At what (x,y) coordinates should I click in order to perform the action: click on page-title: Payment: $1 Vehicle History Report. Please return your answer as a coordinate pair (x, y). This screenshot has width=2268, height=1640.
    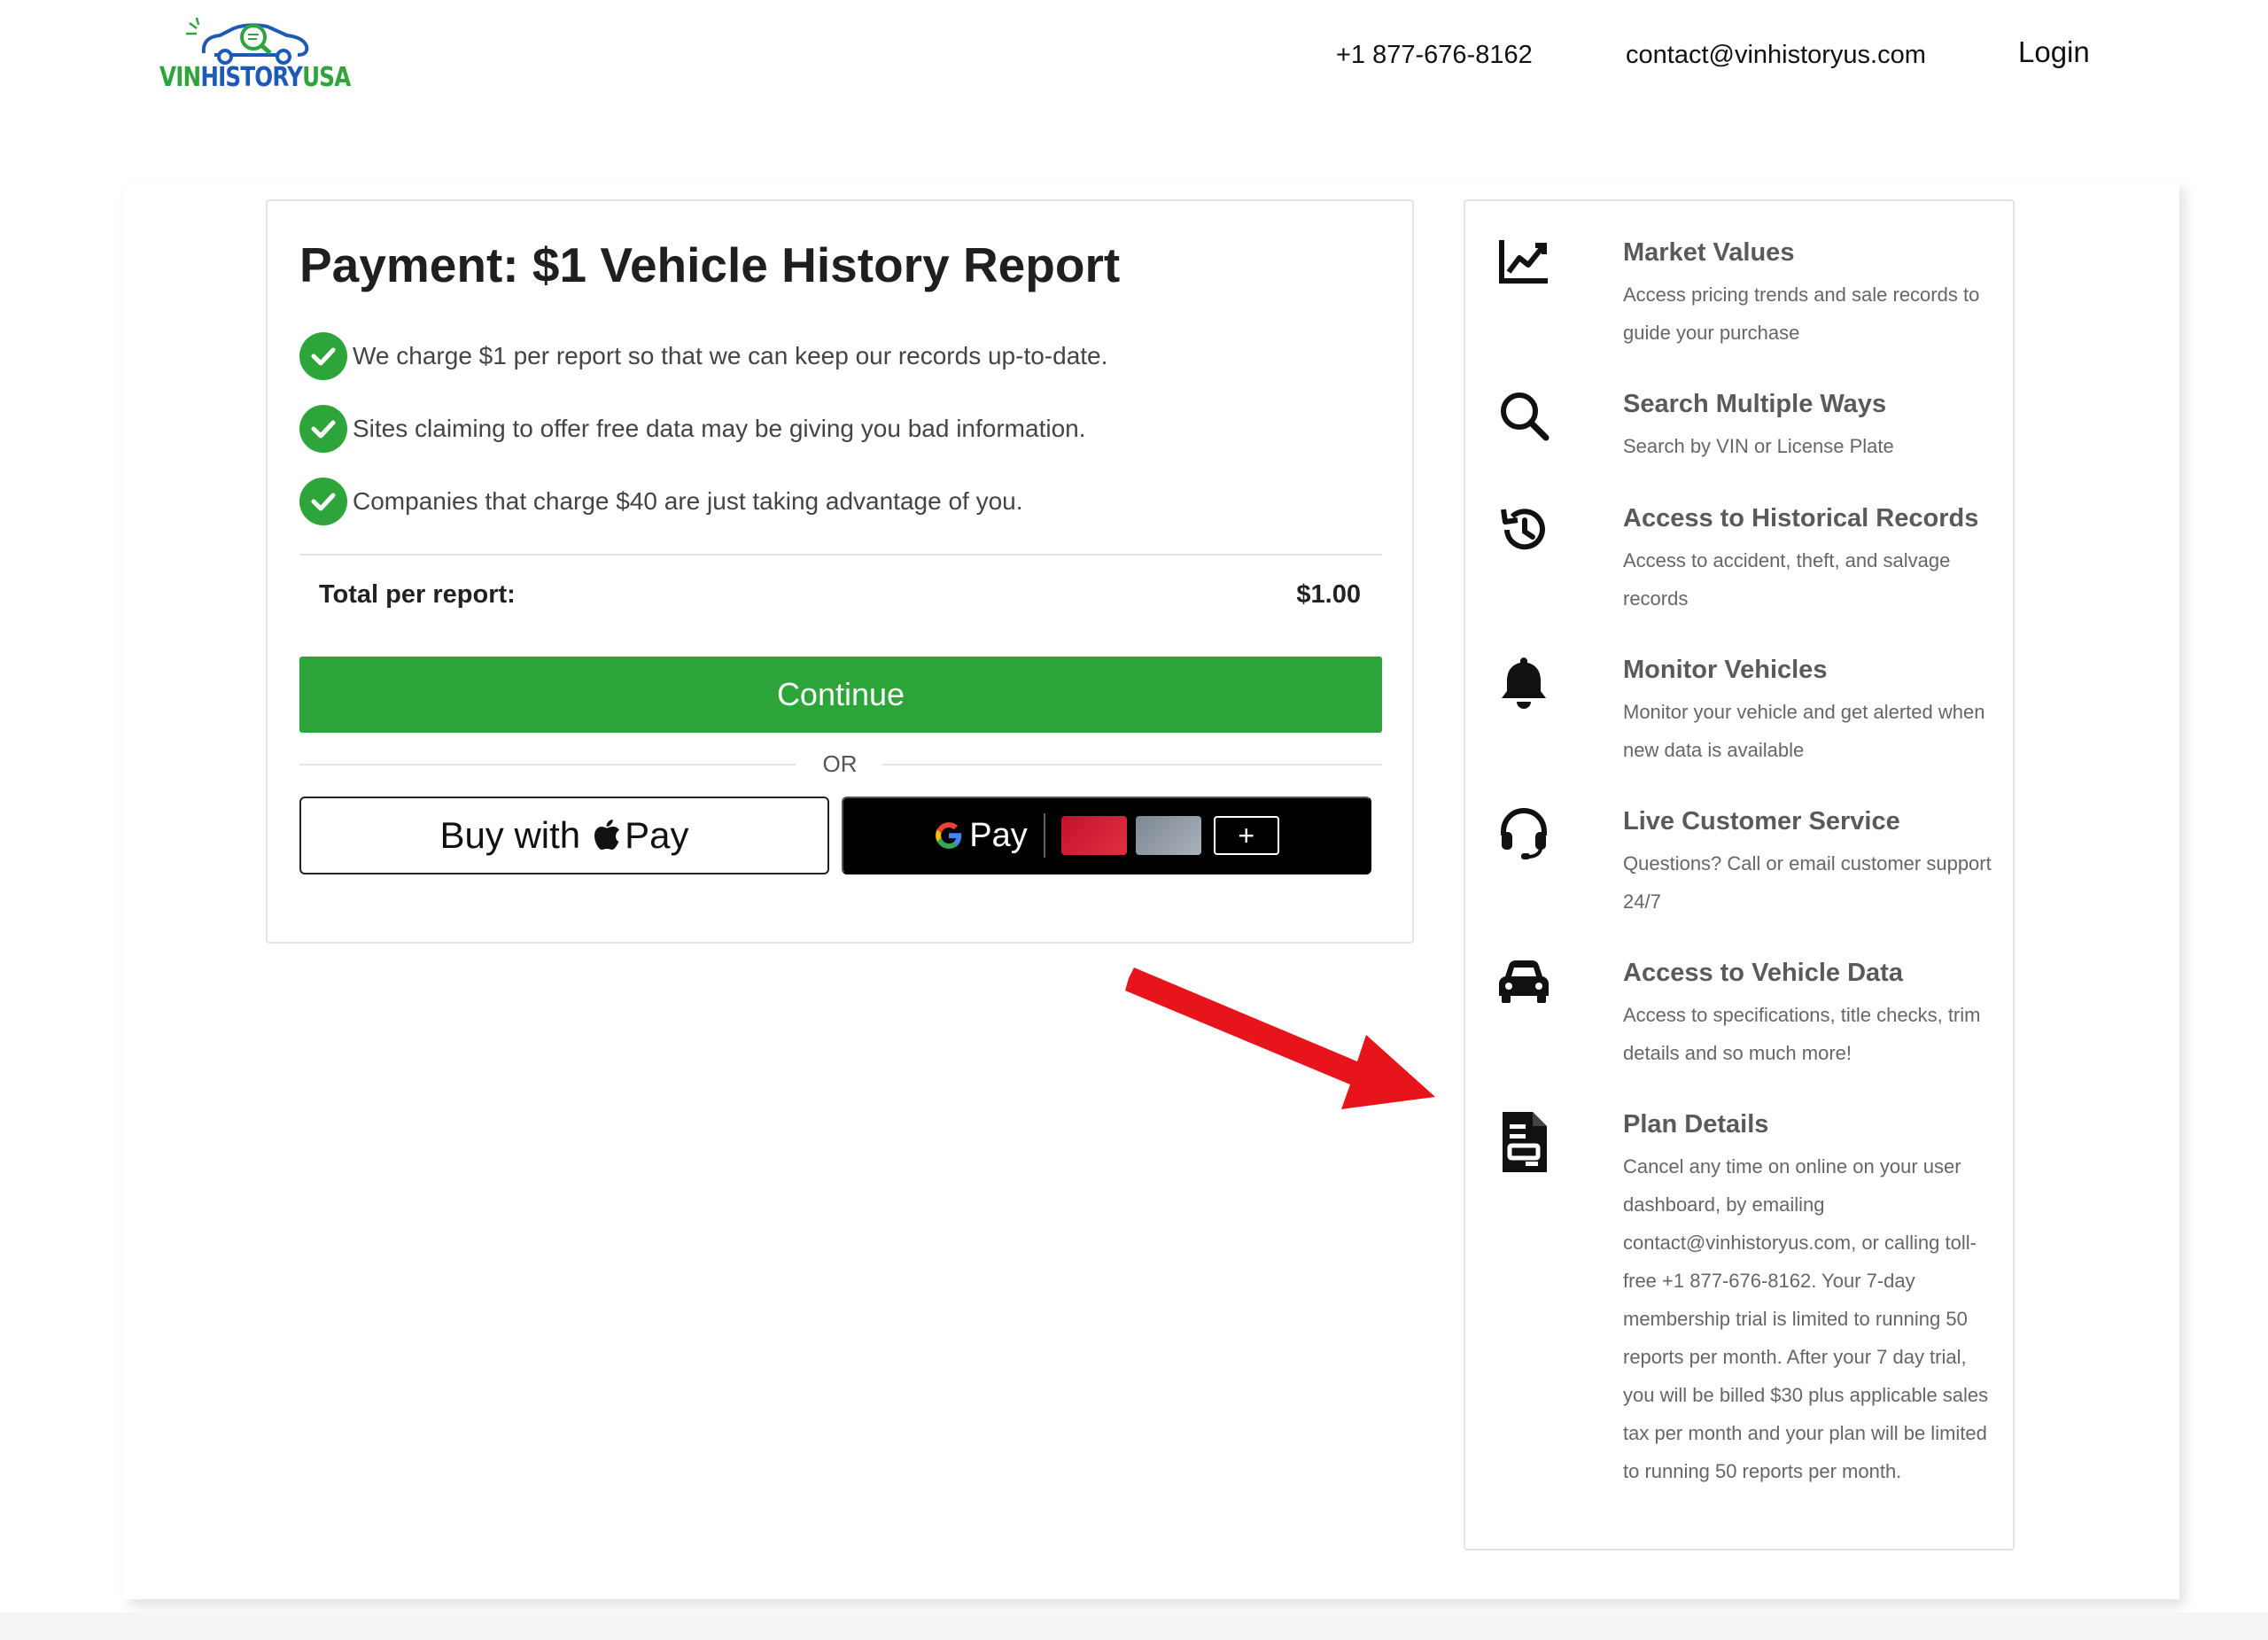
    Looking at the image, I should click on (710, 264).